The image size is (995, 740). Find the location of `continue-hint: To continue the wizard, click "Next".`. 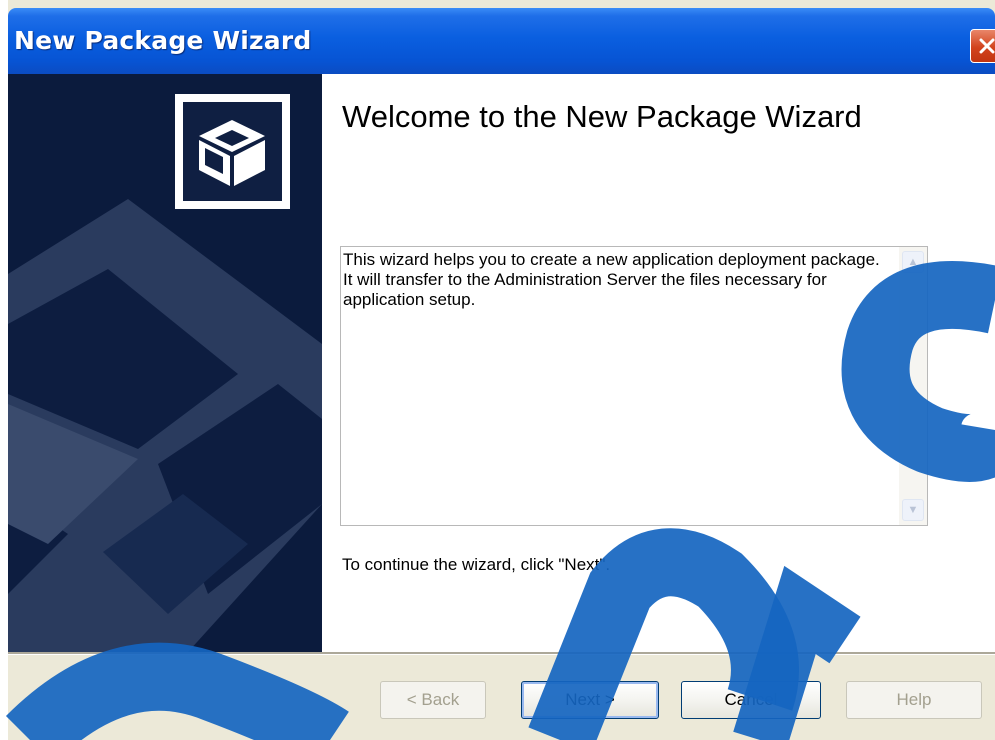

continue-hint: To continue the wizard, click "Next". is located at coordinates (476, 564).